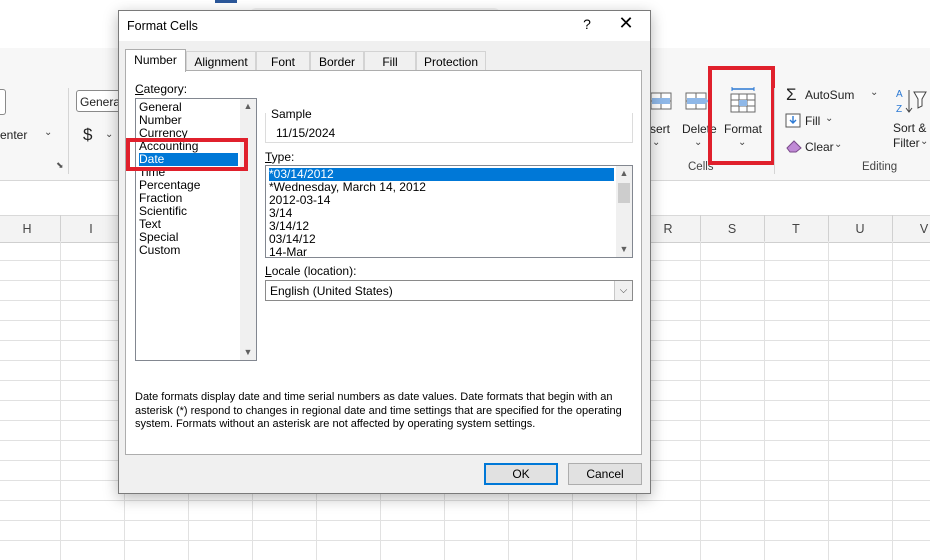 This screenshot has width=930, height=560. I want to click on svg-text: A, so click(899, 94).